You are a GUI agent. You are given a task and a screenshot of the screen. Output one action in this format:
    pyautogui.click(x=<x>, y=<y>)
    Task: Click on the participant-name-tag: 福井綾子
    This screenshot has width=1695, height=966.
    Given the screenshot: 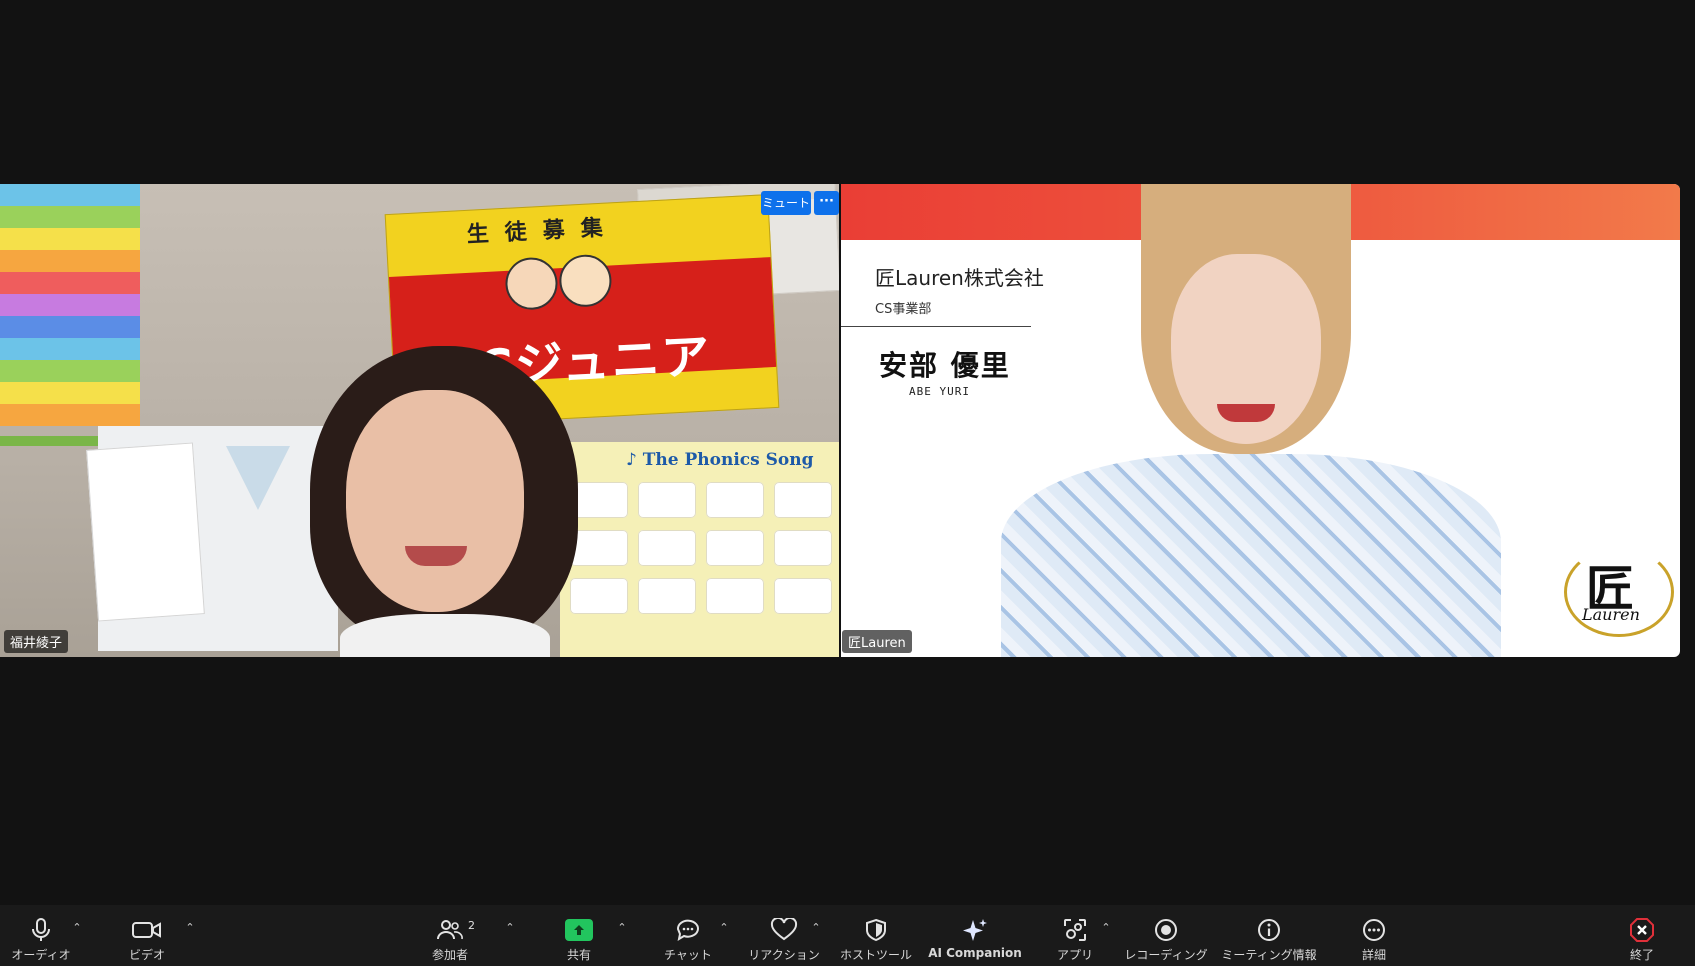 What is the action you would take?
    pyautogui.click(x=36, y=641)
    